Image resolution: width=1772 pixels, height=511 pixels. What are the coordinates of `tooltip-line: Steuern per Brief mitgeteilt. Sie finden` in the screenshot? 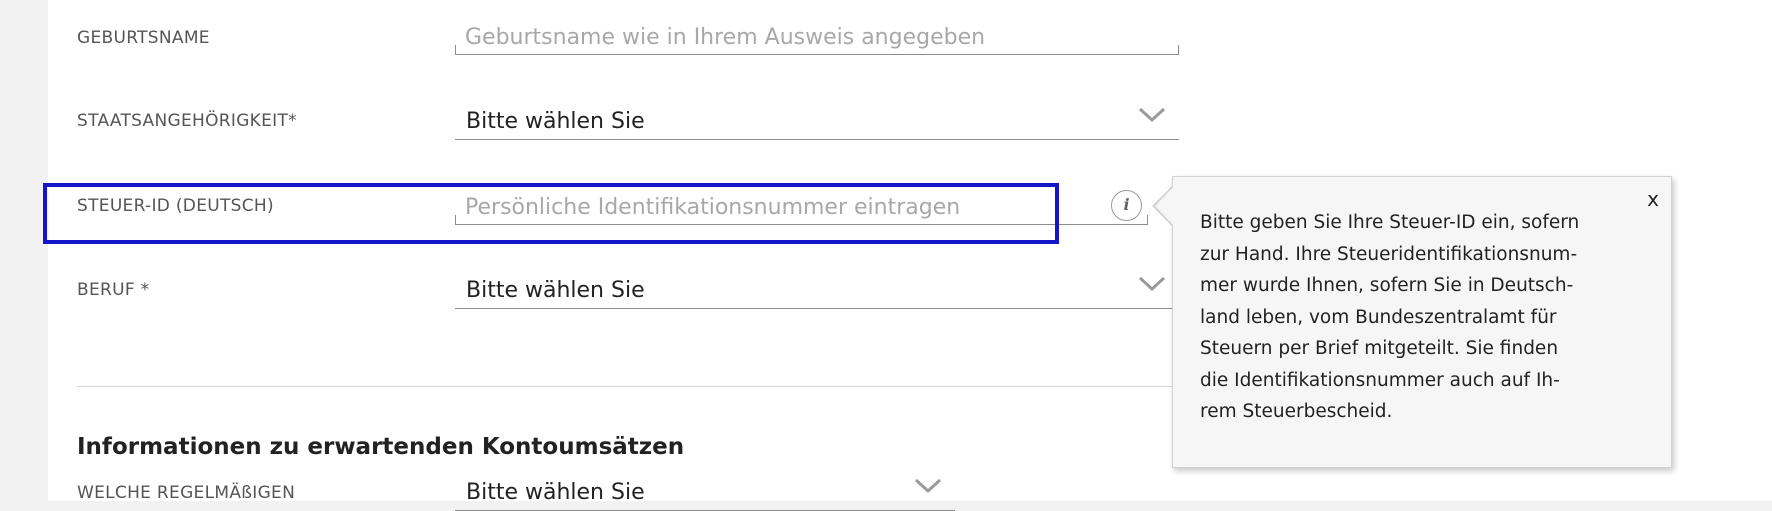 It's located at (1379, 348).